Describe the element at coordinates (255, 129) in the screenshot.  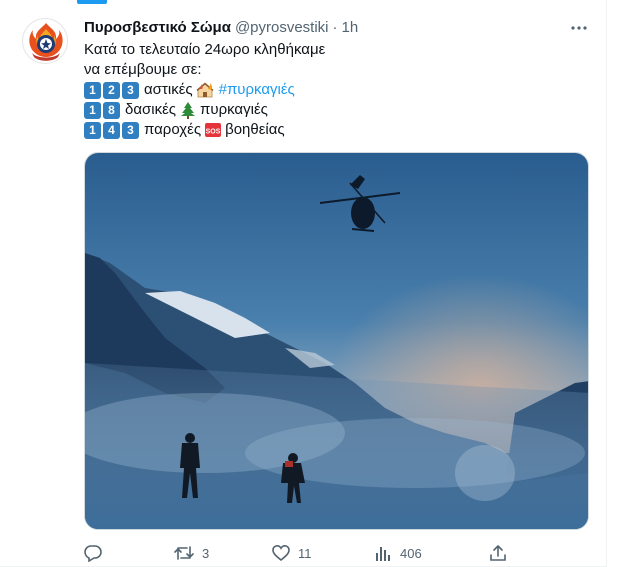
I see `stat-label-suffix: βοηθείας` at that location.